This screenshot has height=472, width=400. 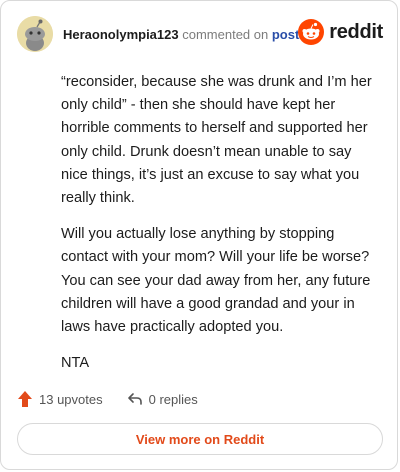 I want to click on comment-footer: 13 upvotes 0 replies, so click(x=119, y=399).